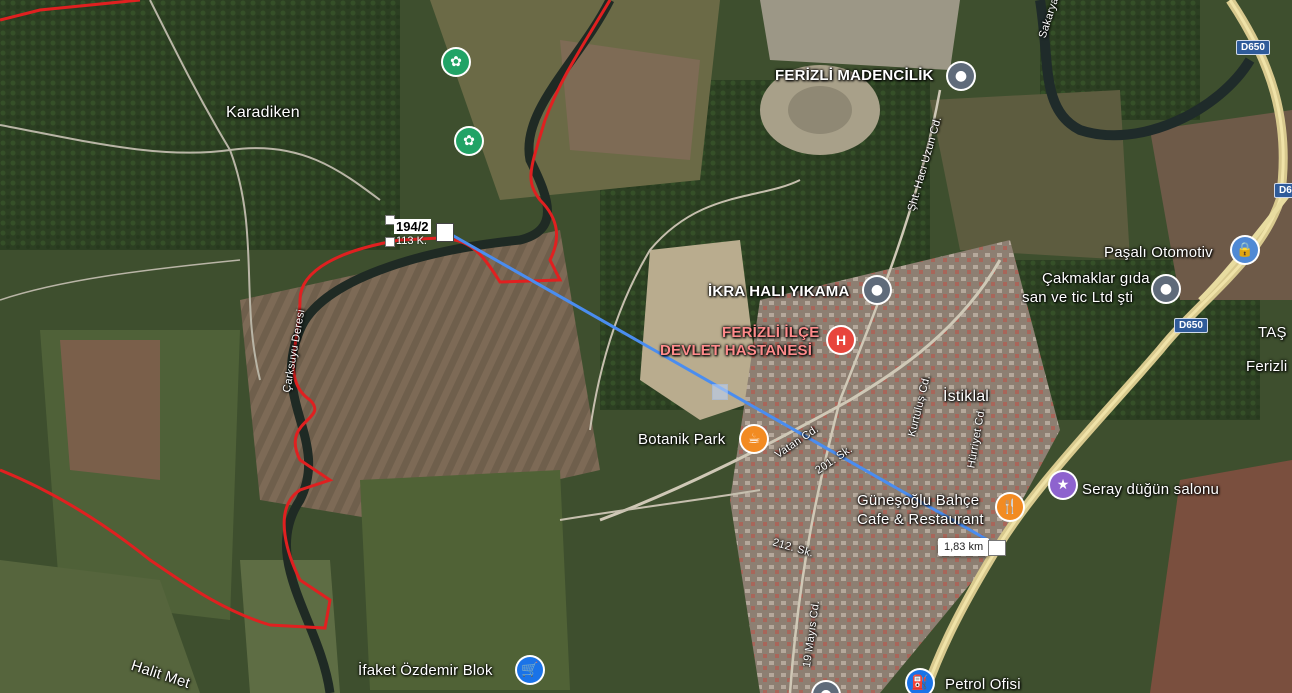  I want to click on place-label-ifaket: İfaket Özdemir Blok, so click(425, 670).